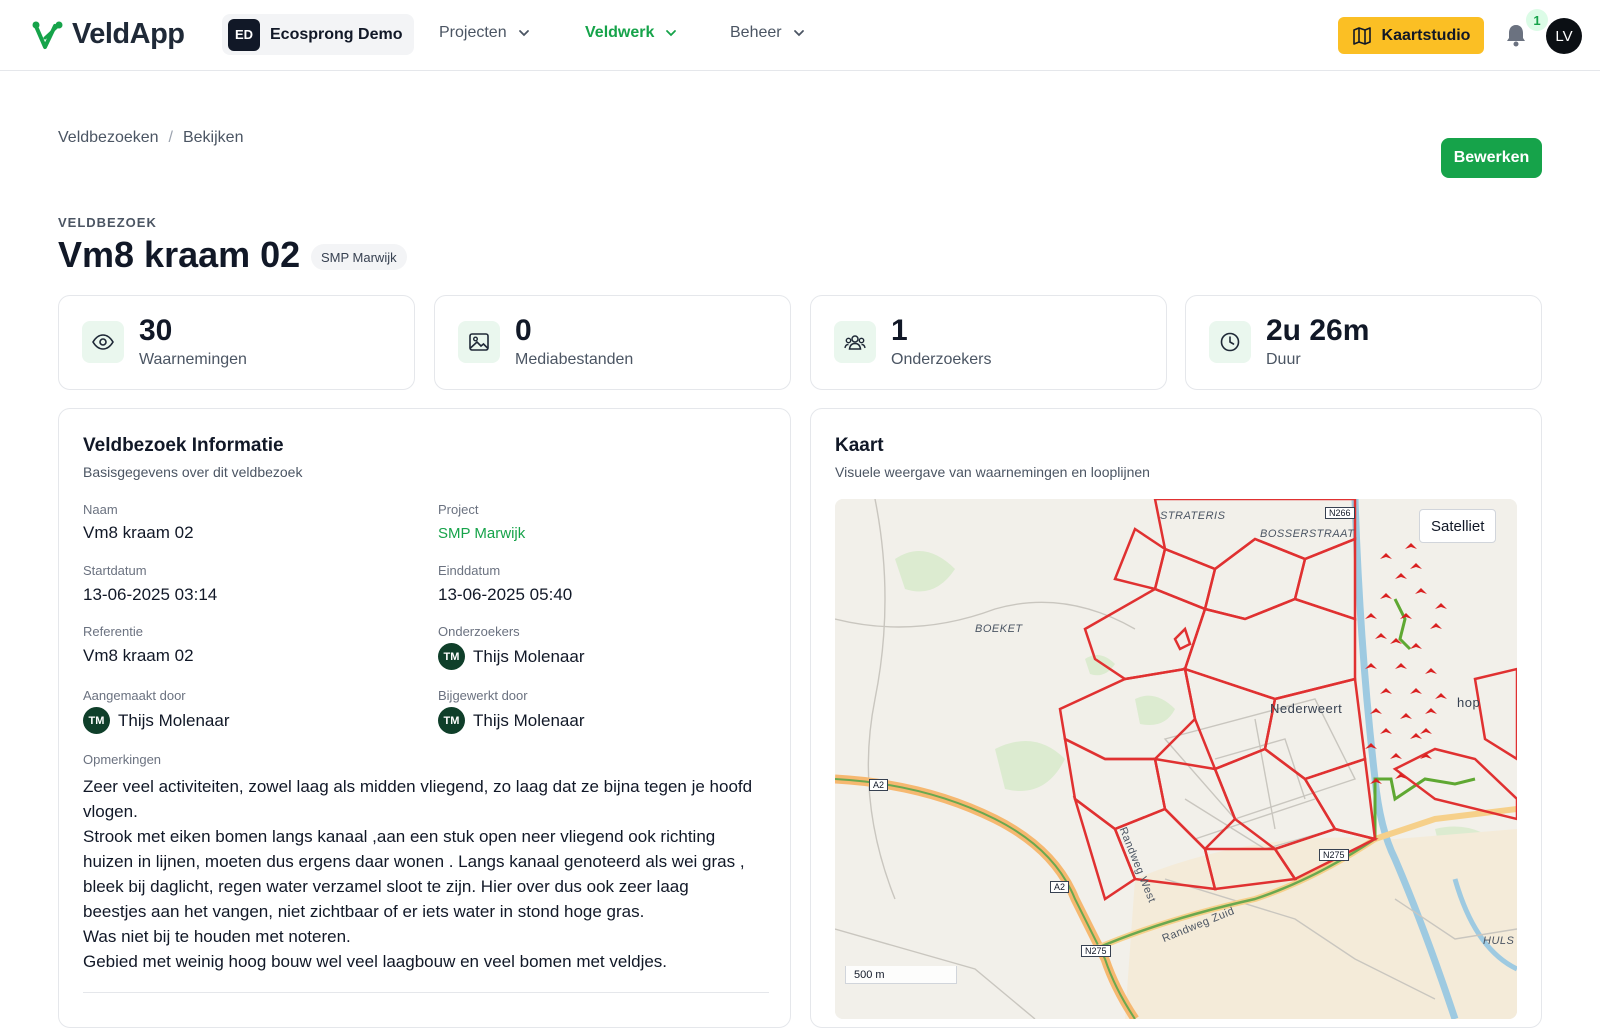  Describe the element at coordinates (213, 137) in the screenshot. I see `breadcrumb-bekijken: Bekijken` at that location.